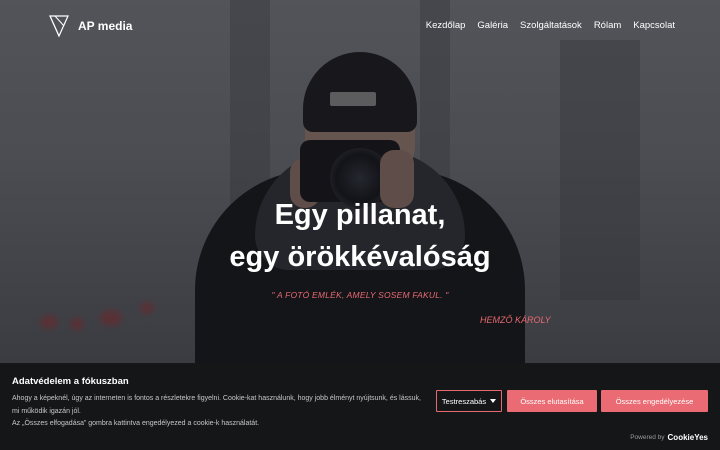  What do you see at coordinates (607, 25) in the screenshot?
I see `nav-item-about: Rólam` at bounding box center [607, 25].